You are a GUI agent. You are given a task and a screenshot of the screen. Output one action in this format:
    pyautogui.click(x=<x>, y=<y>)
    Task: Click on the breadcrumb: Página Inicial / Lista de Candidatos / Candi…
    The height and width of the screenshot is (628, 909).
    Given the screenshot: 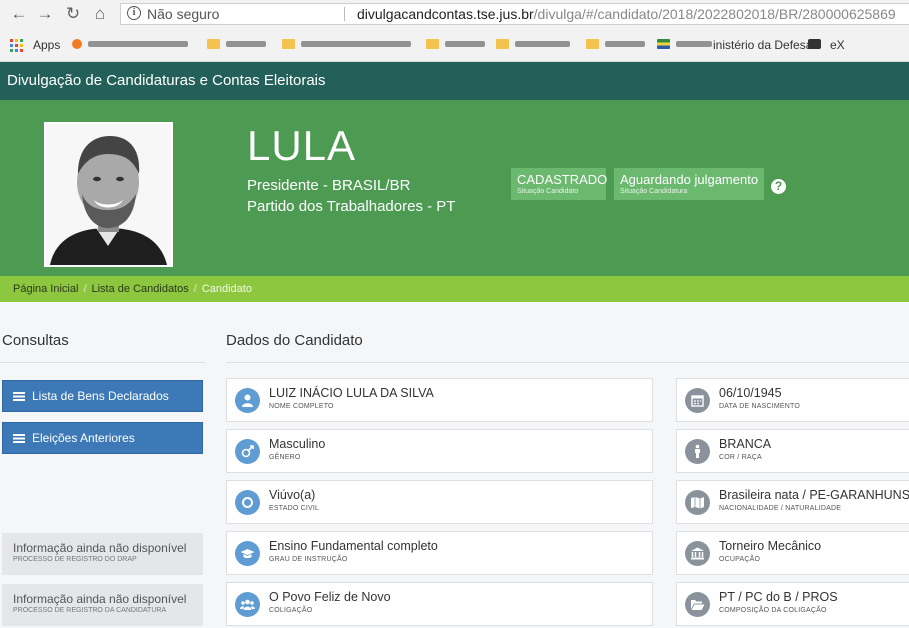 What is the action you would take?
    pyautogui.click(x=454, y=289)
    